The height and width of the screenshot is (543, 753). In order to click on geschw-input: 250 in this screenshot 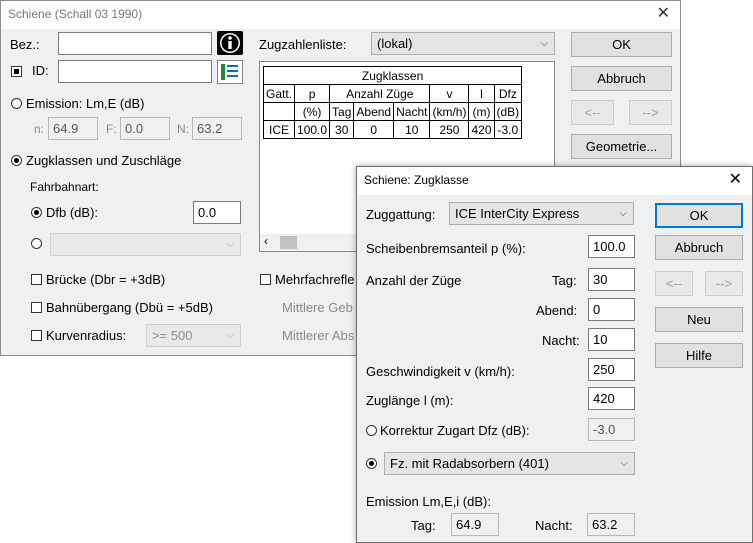, I will do `click(611, 369)`.